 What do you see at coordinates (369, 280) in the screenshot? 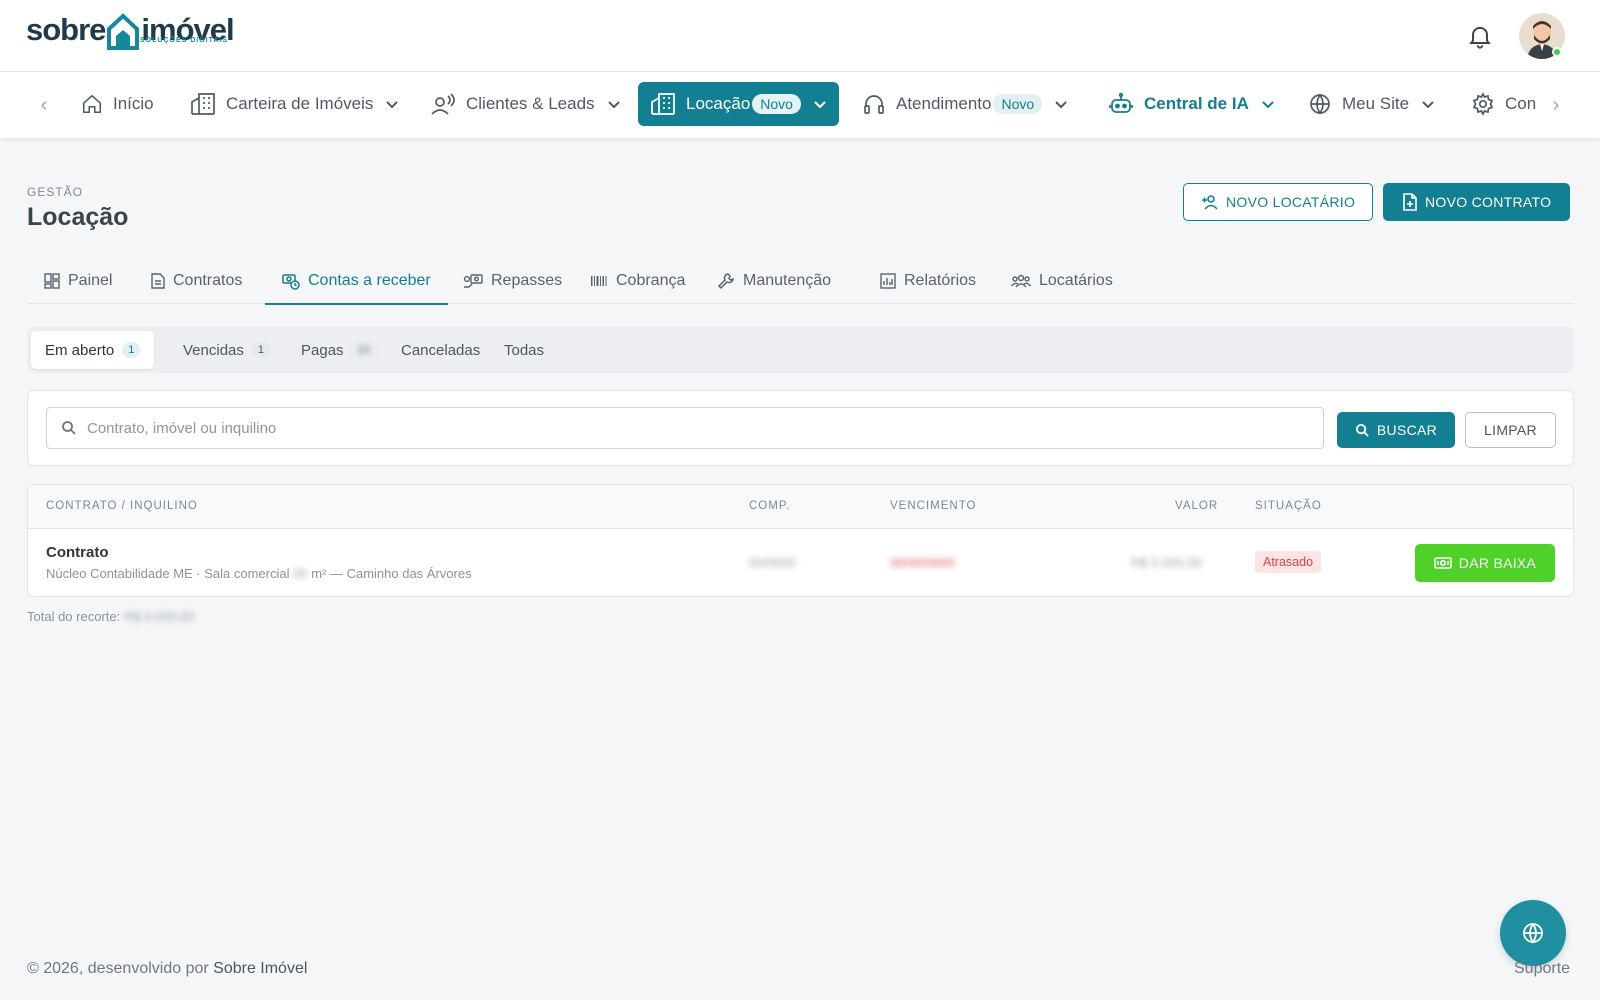
I see `tab-label: Contas a receber` at bounding box center [369, 280].